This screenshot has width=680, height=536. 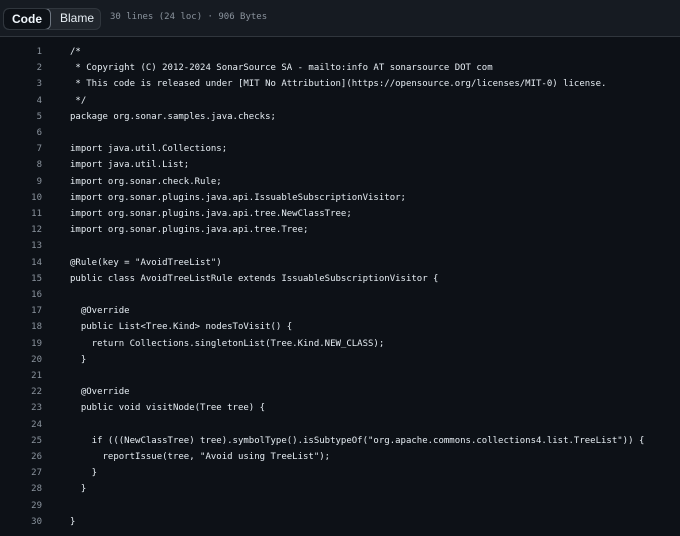 I want to click on code-tab: Code, so click(x=27, y=19).